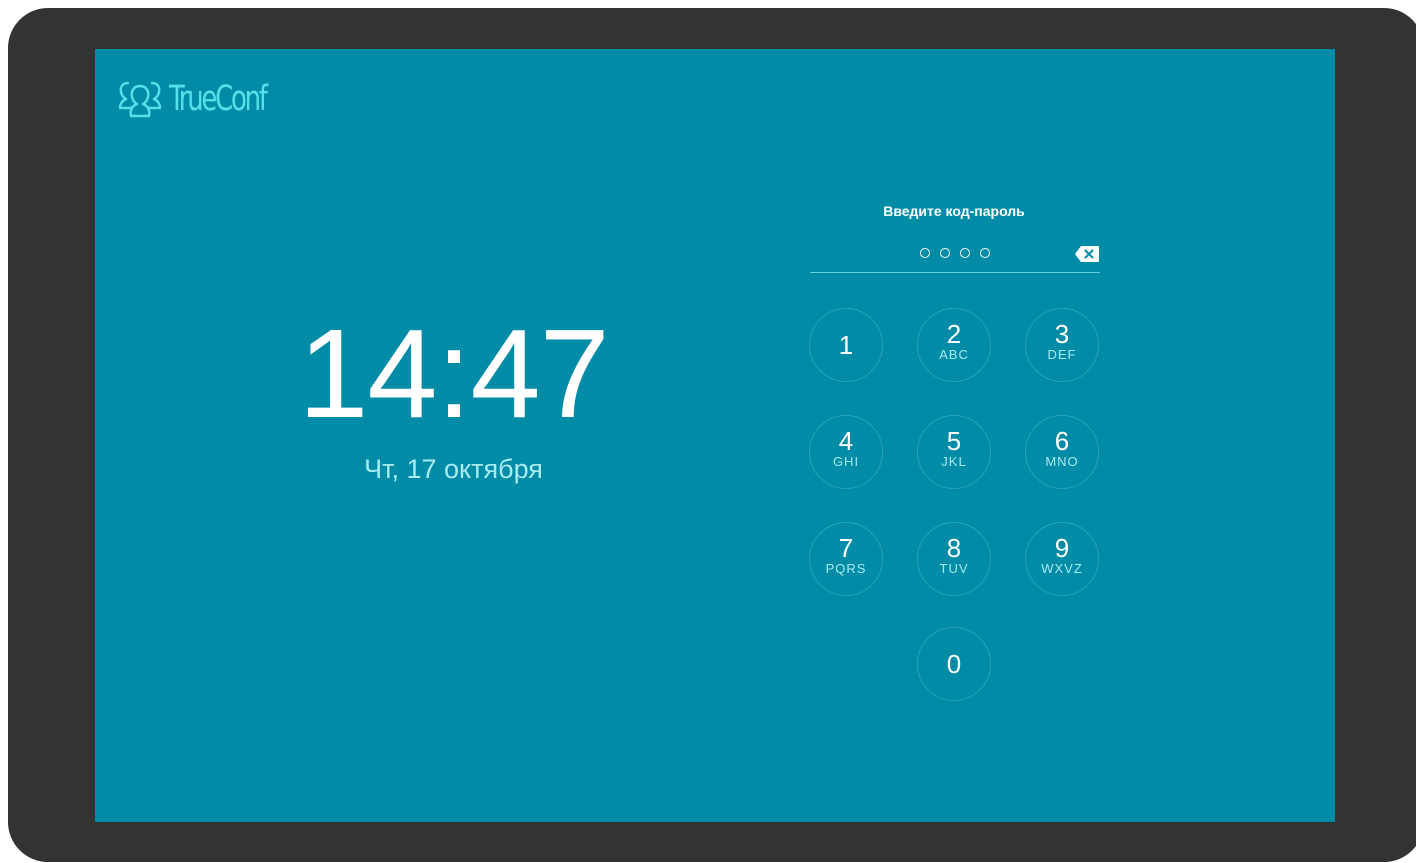 Image resolution: width=1416 pixels, height=863 pixels. I want to click on brand-name: TrueConf, so click(218, 99).